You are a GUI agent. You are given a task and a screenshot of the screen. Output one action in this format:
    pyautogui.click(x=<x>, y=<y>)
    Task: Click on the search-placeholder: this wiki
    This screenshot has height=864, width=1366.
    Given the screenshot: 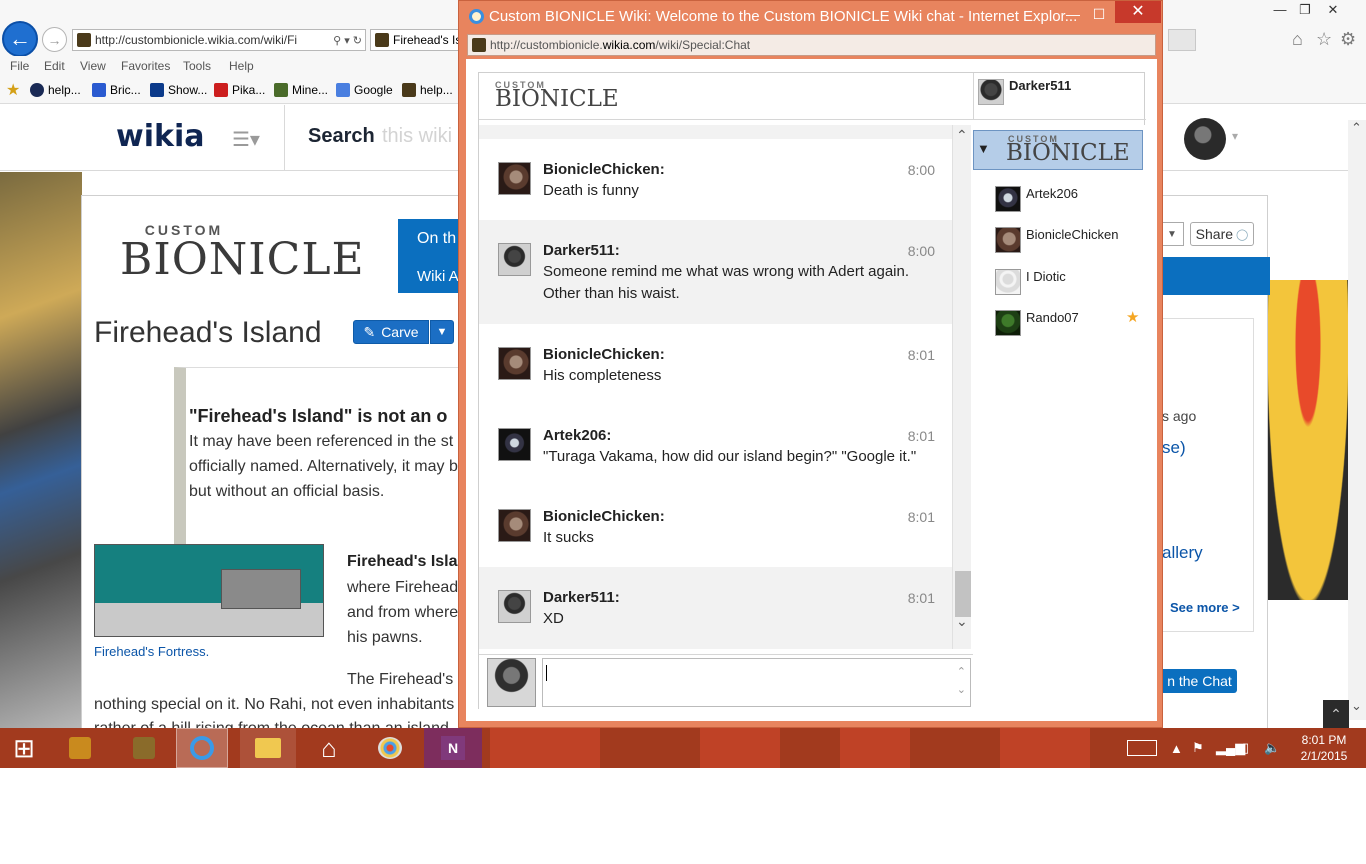 What is the action you would take?
    pyautogui.click(x=417, y=136)
    